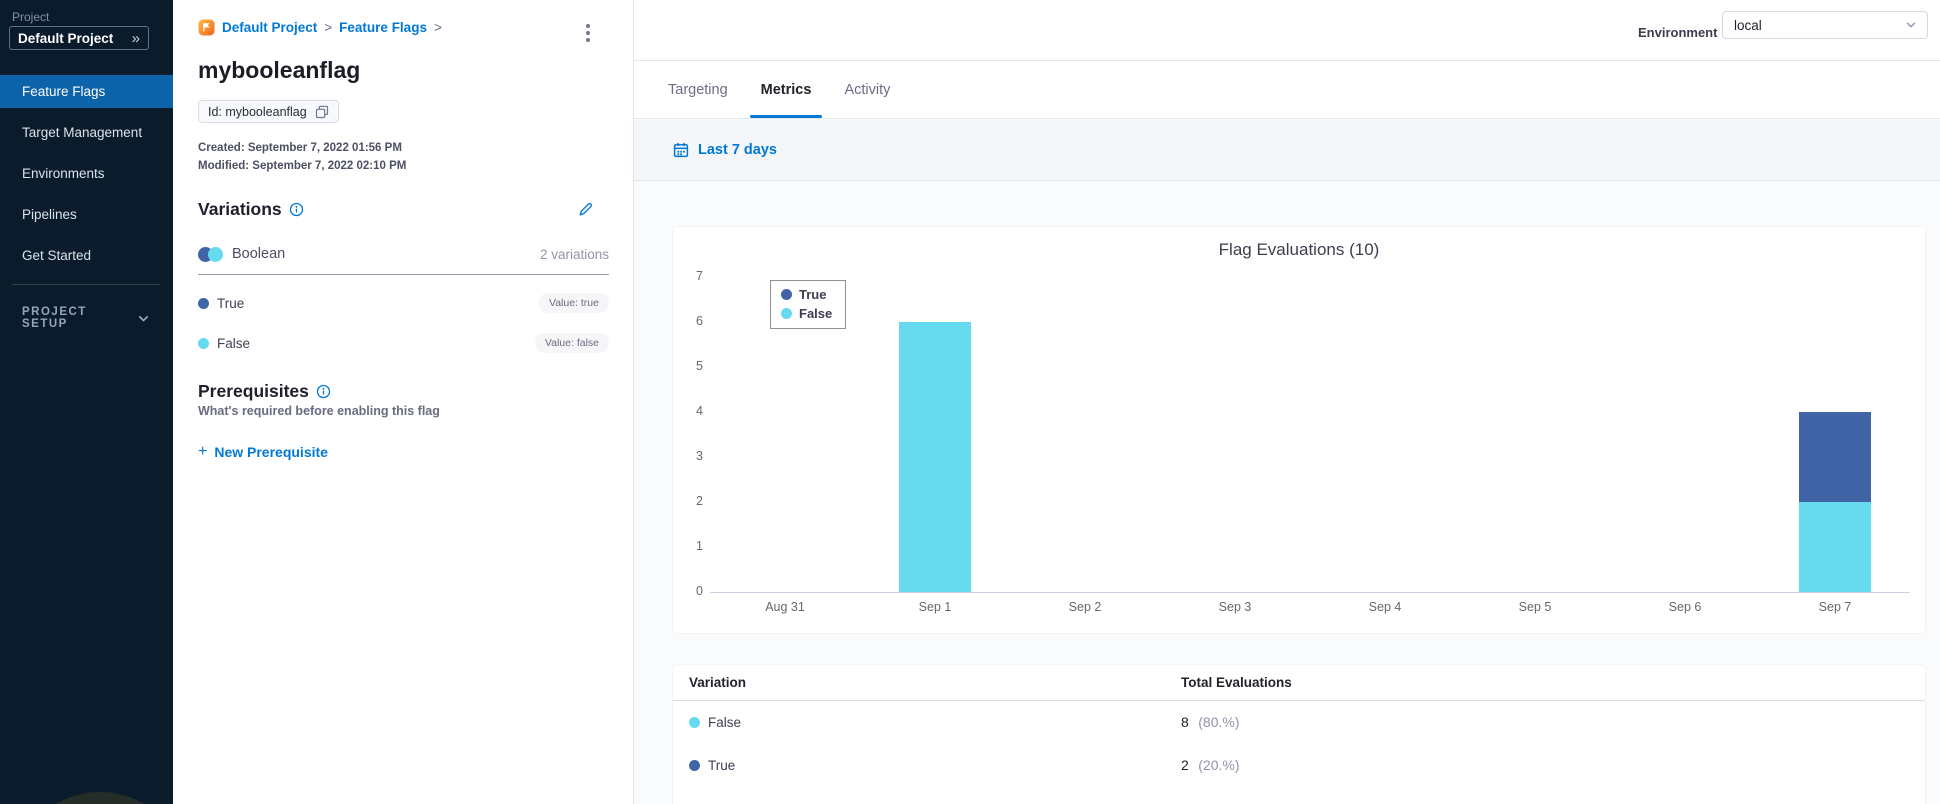 The height and width of the screenshot is (804, 1940). What do you see at coordinates (681, 150) in the screenshot?
I see `calendar-icon` at bounding box center [681, 150].